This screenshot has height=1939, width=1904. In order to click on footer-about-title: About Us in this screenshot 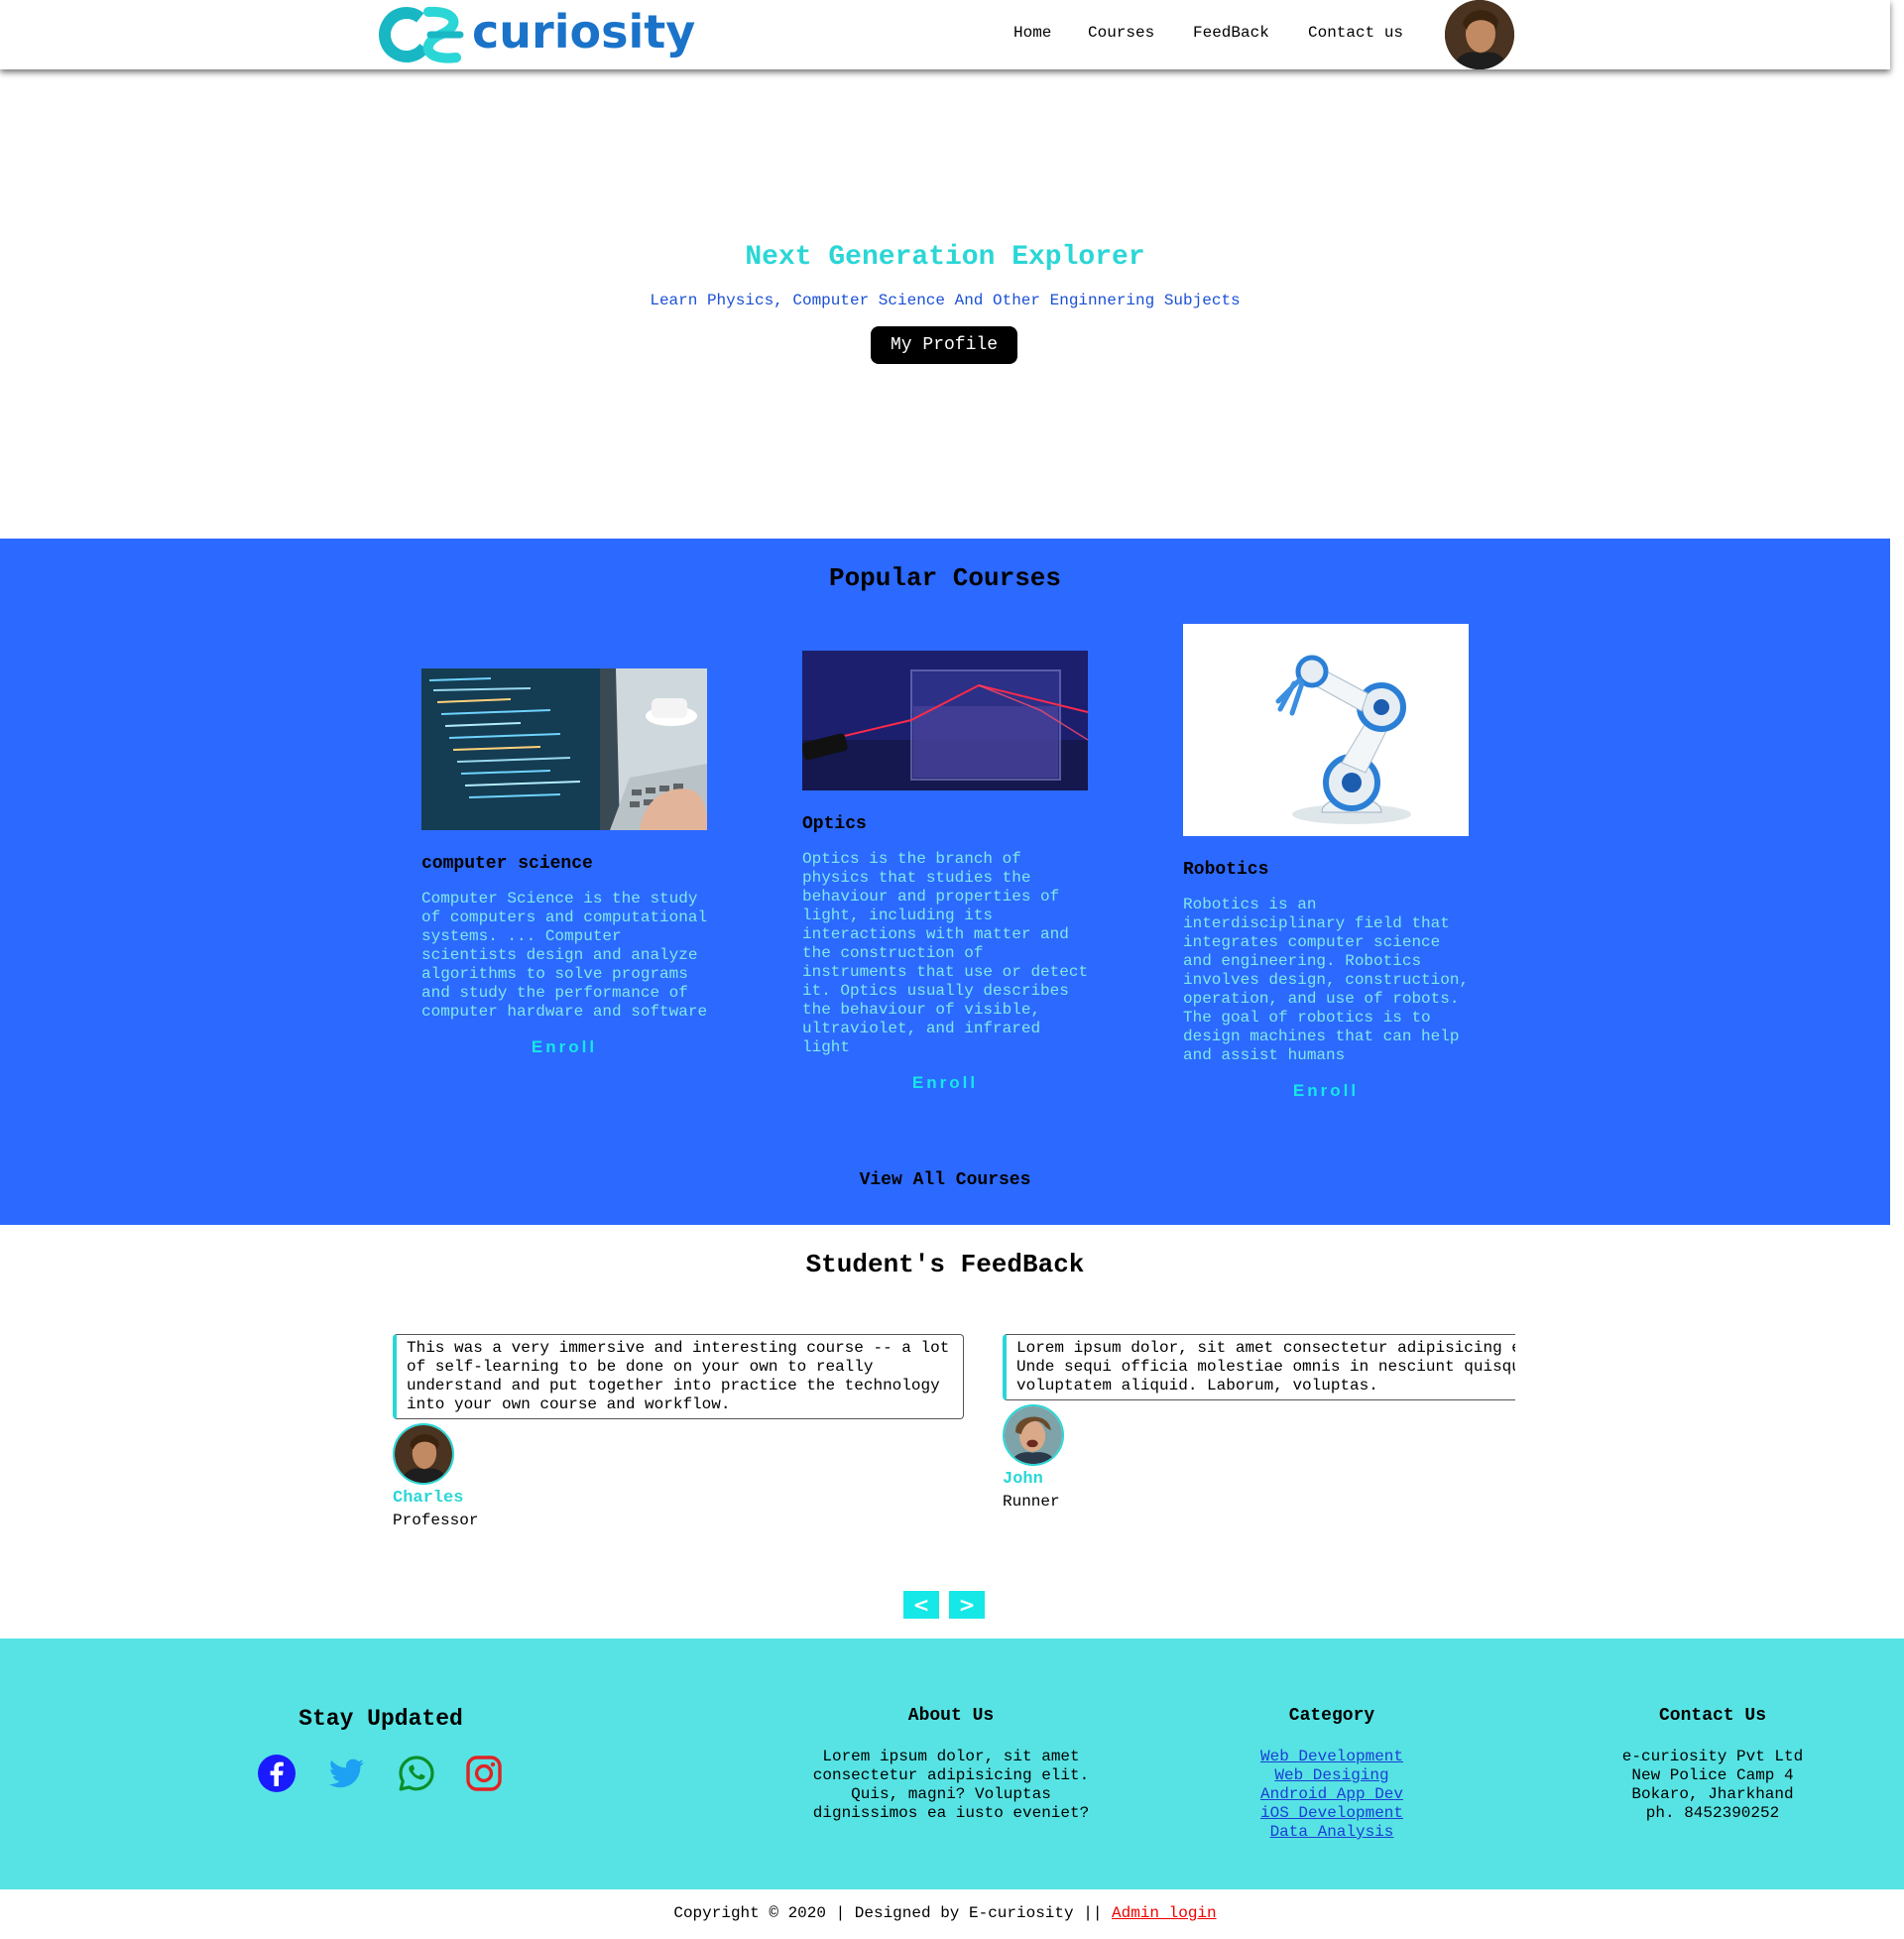, I will do `click(951, 1716)`.